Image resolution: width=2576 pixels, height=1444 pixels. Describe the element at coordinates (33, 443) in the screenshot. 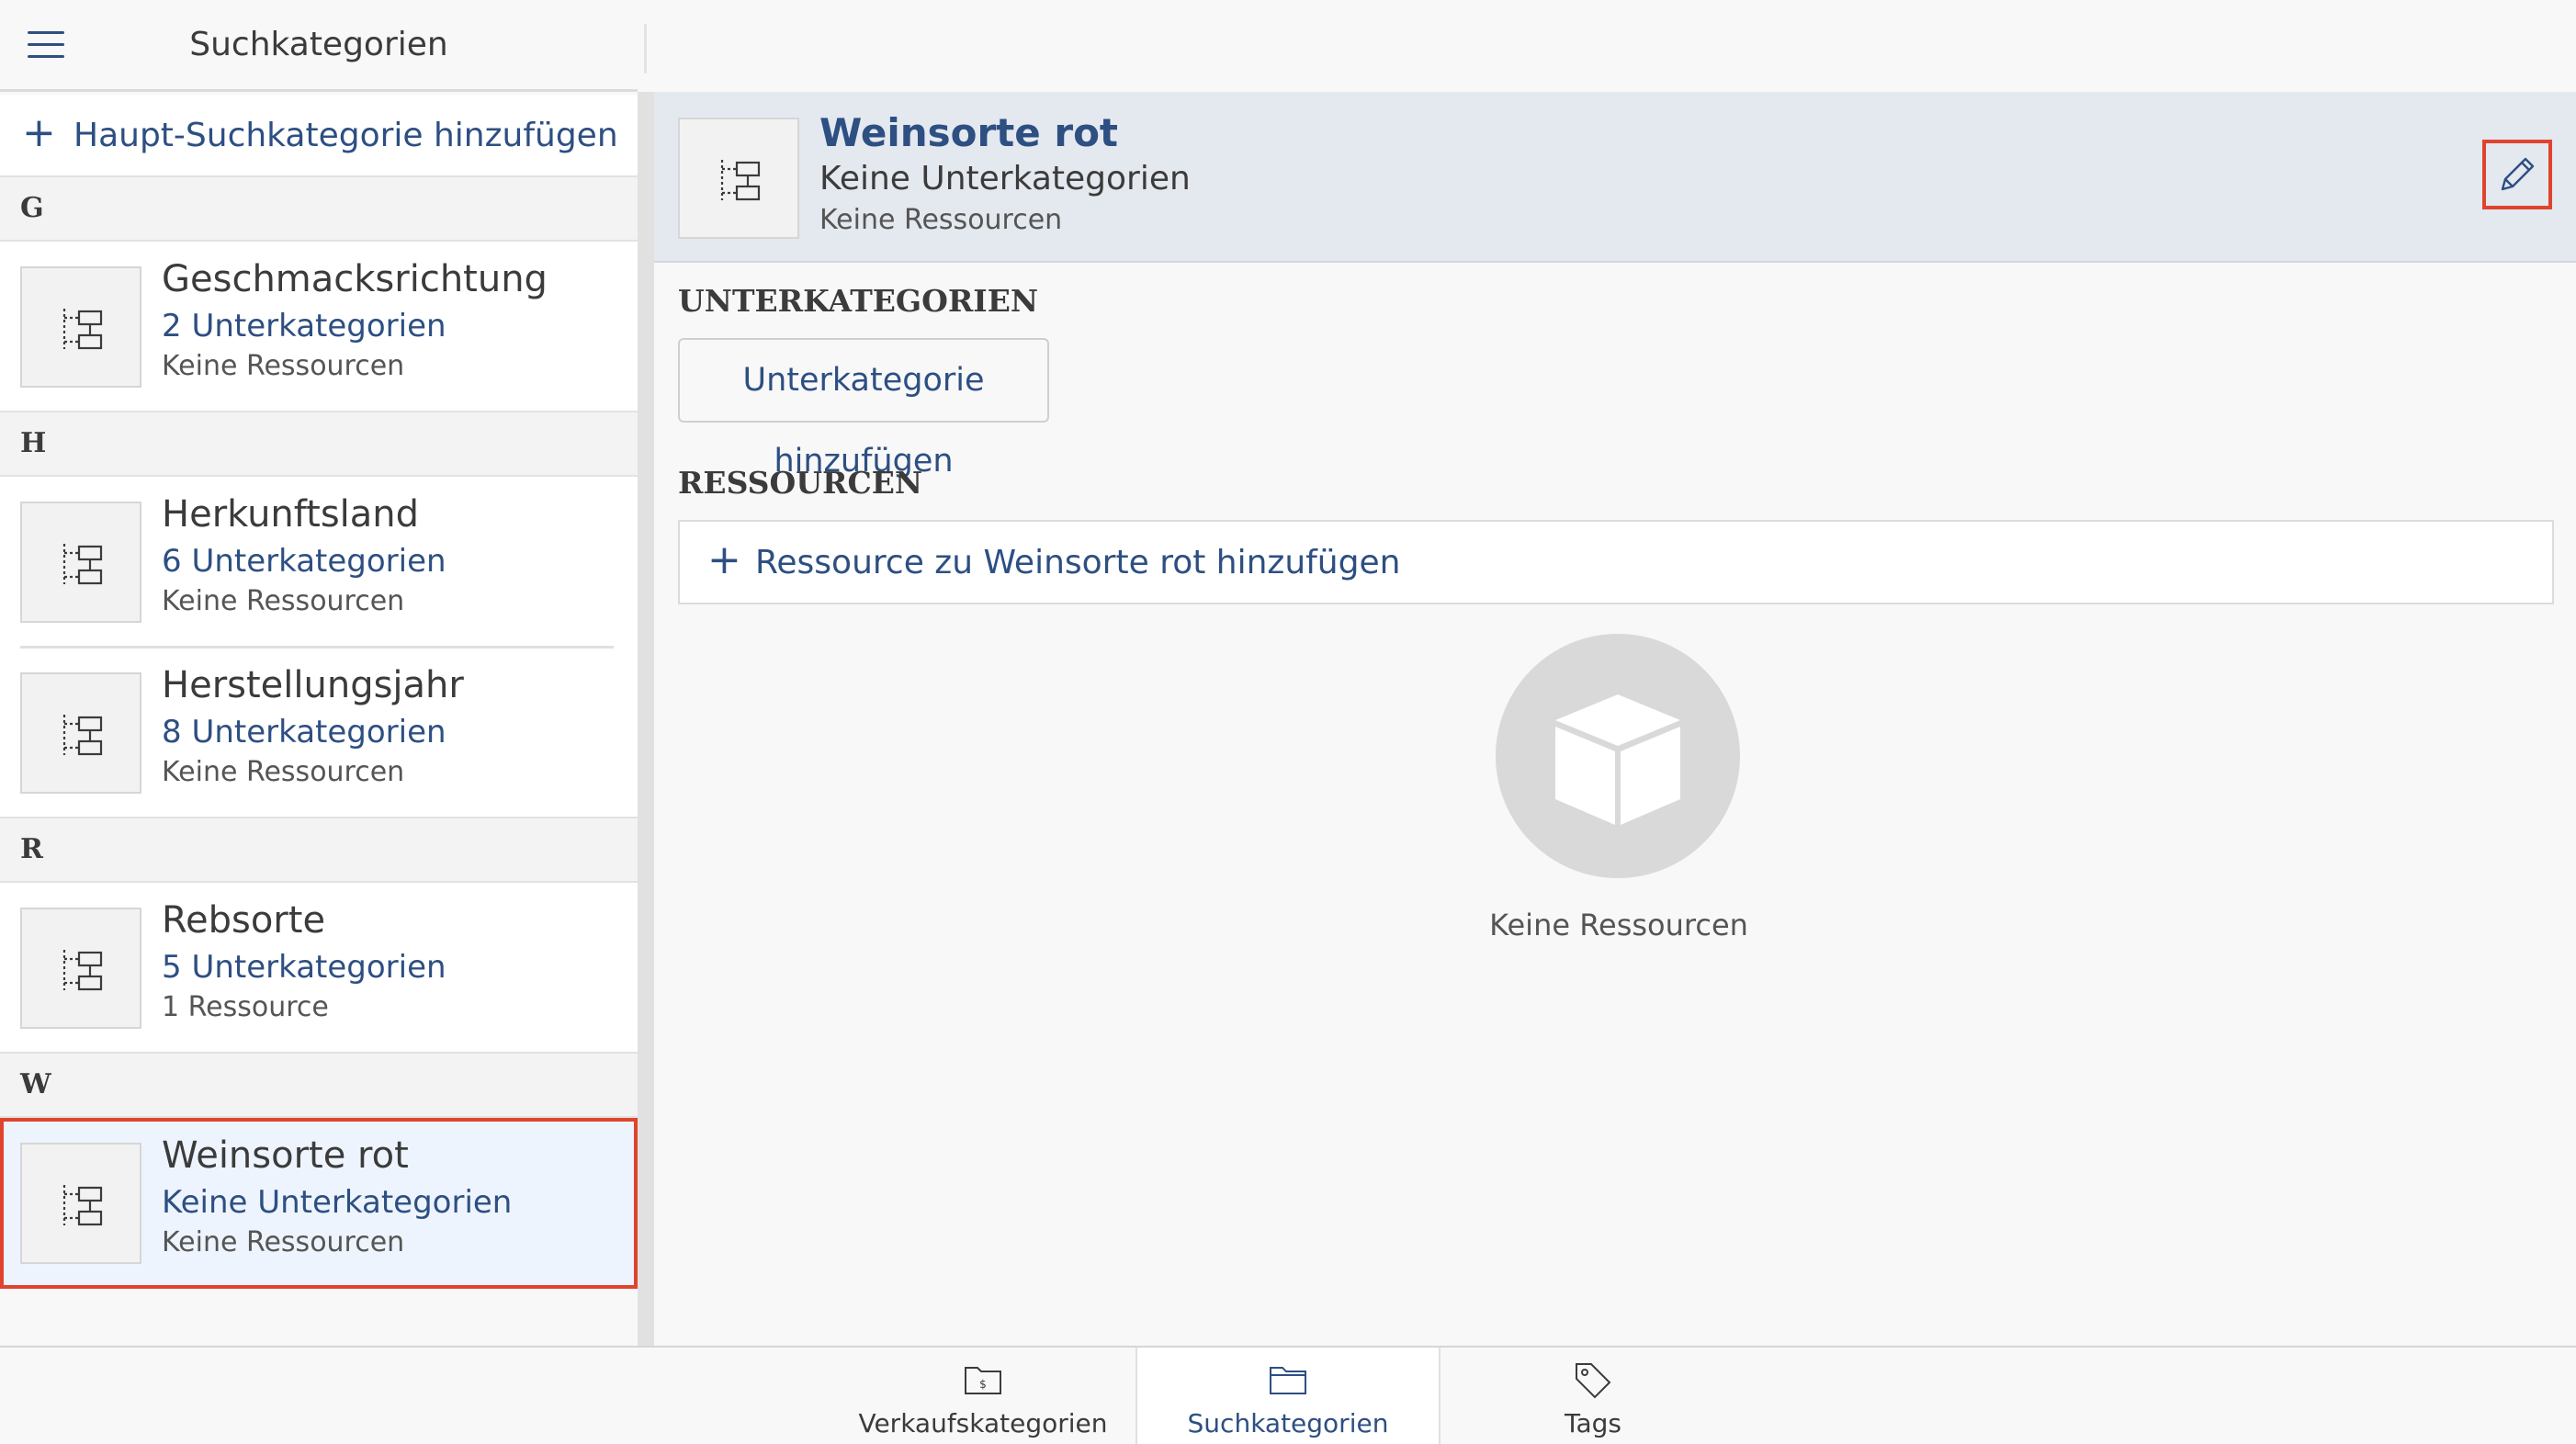

I see `section-letter: H` at that location.